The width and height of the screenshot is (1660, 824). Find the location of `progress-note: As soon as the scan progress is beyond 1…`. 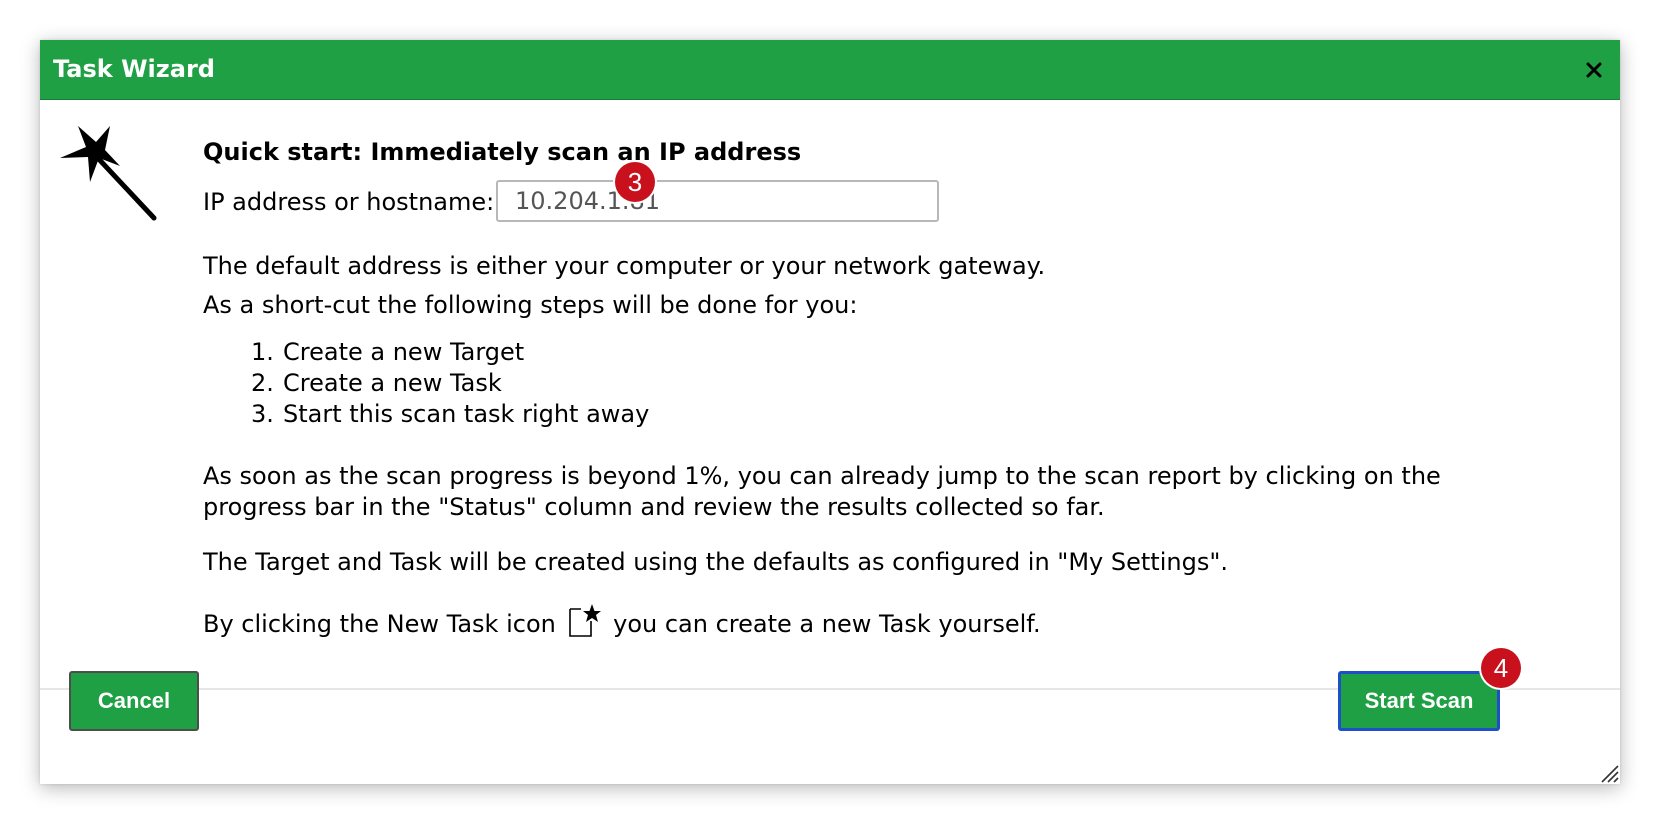

progress-note: As soon as the scan progress is beyond 1… is located at coordinates (822, 491).